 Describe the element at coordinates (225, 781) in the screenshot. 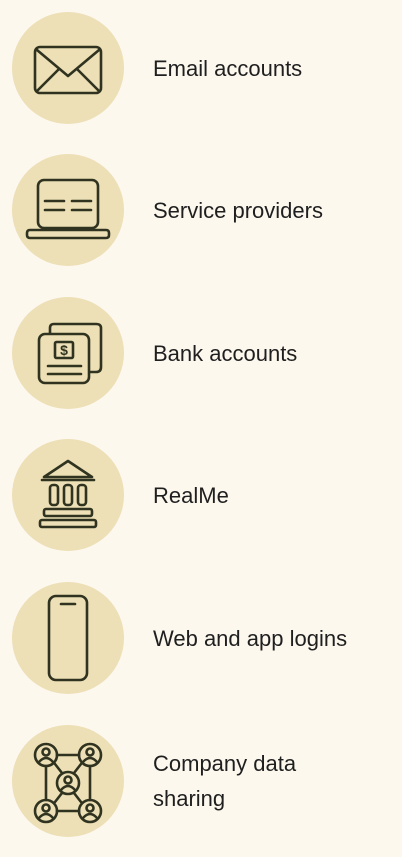

I see `item-label: Company data sharing` at that location.